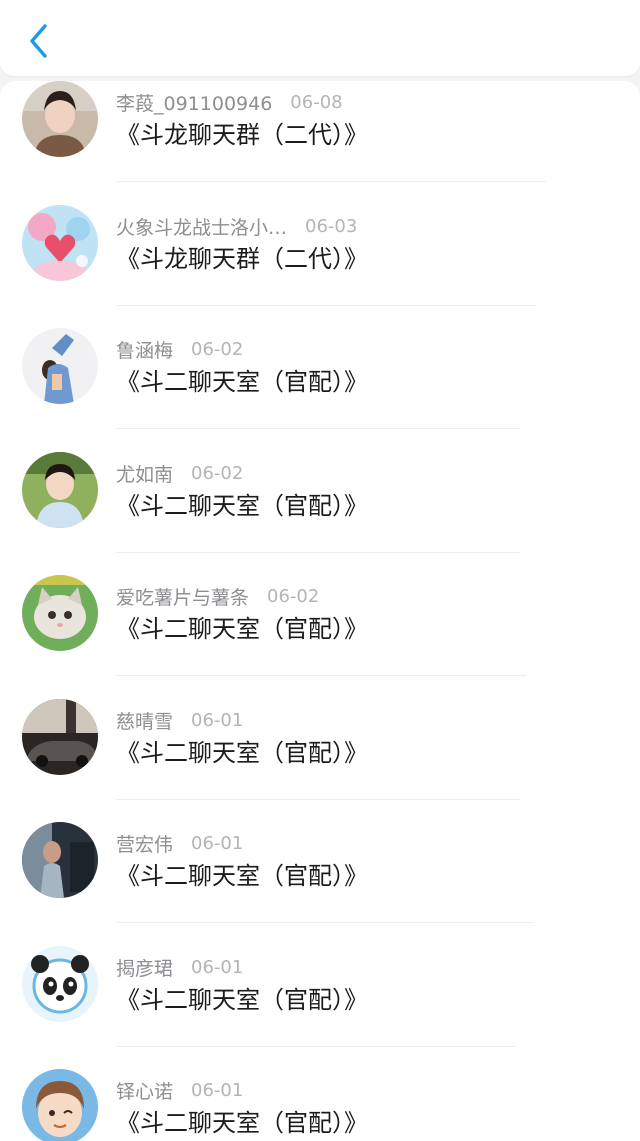 This screenshot has width=640, height=1141. I want to click on list-item: 尤如南 06-02 《斗二聊天室（官配）》, so click(320, 513).